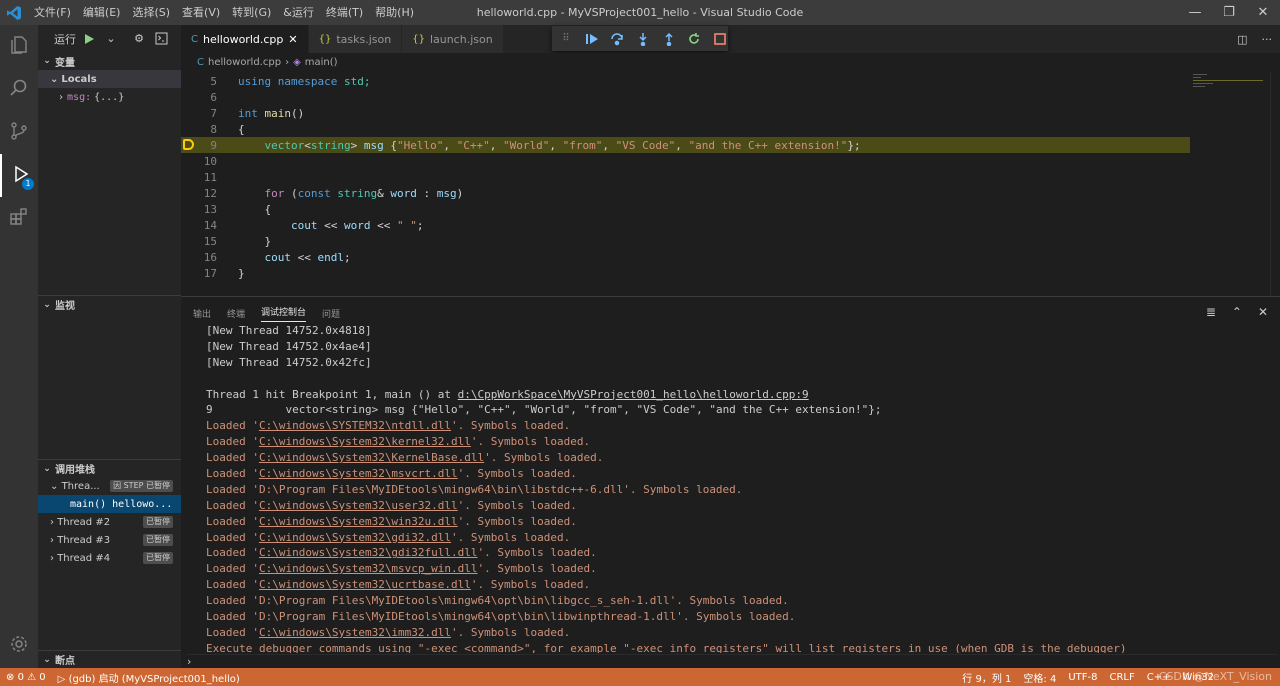  What do you see at coordinates (54, 79) in the screenshot?
I see `chevron-down-icon: ⌄` at bounding box center [54, 79].